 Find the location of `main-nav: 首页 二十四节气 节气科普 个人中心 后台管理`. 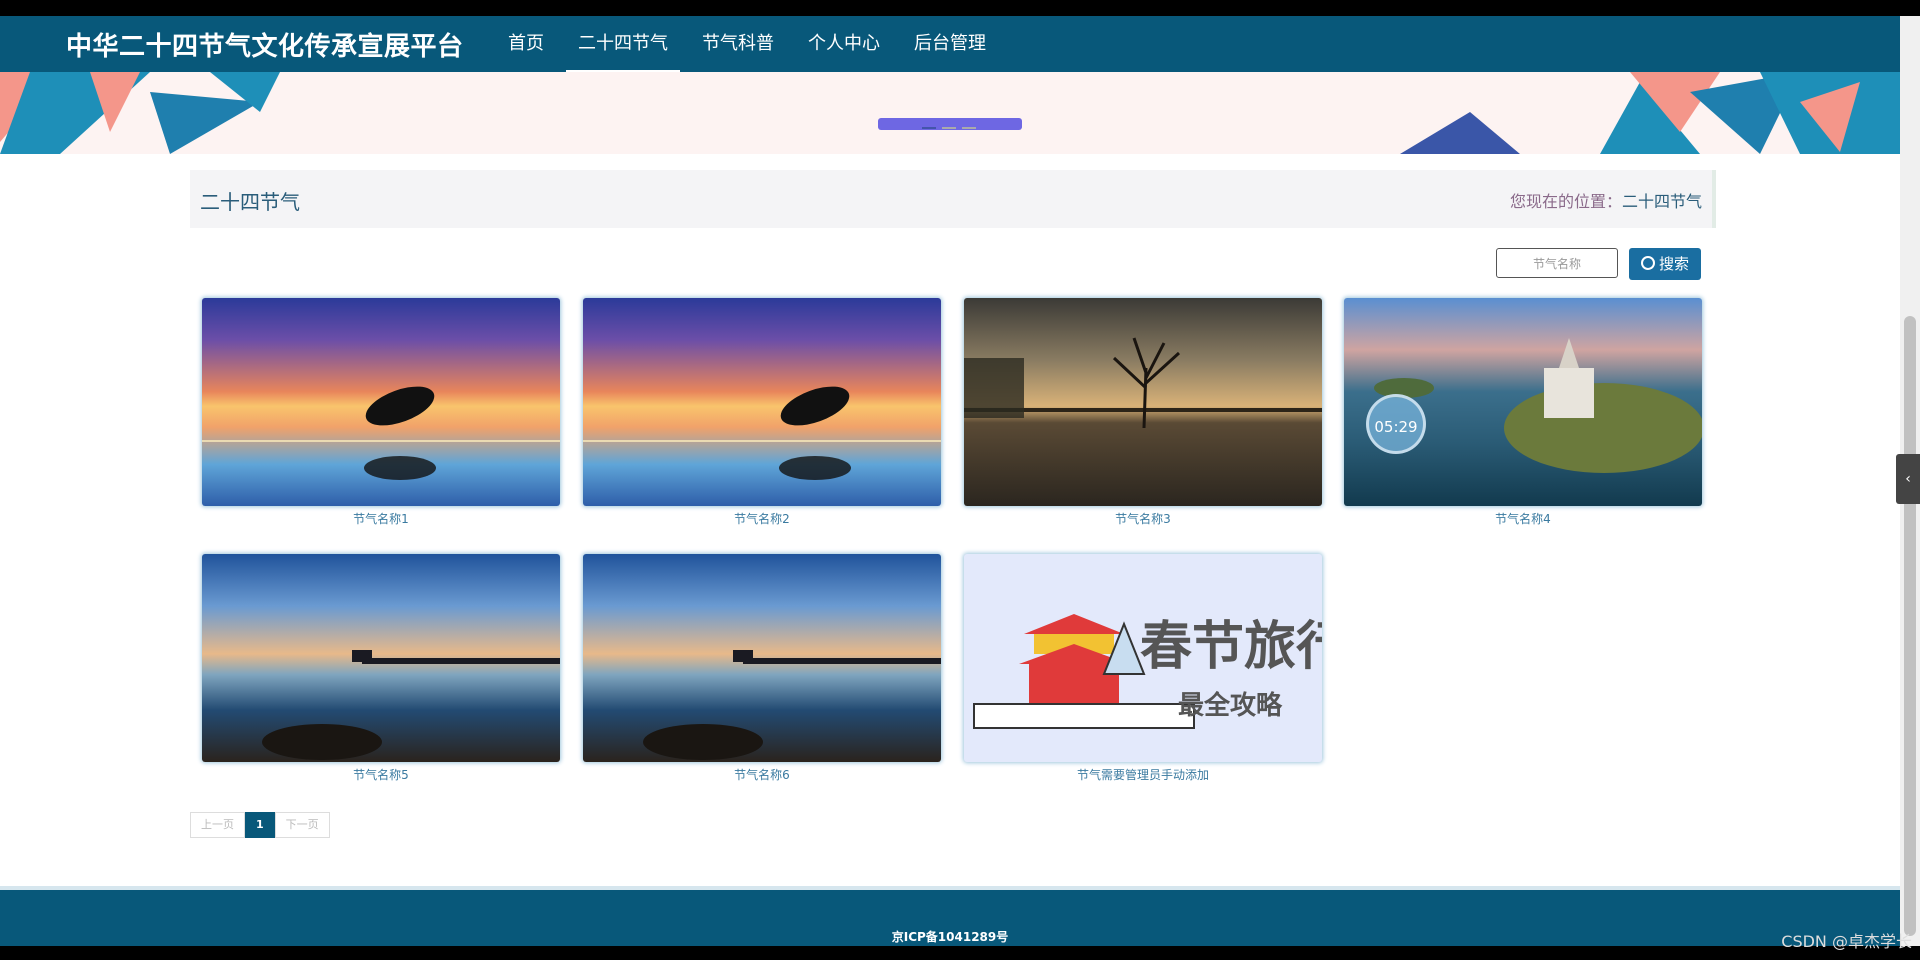

main-nav: 首页 二十四节气 节气科普 个人中心 后台管理 is located at coordinates (752, 44).